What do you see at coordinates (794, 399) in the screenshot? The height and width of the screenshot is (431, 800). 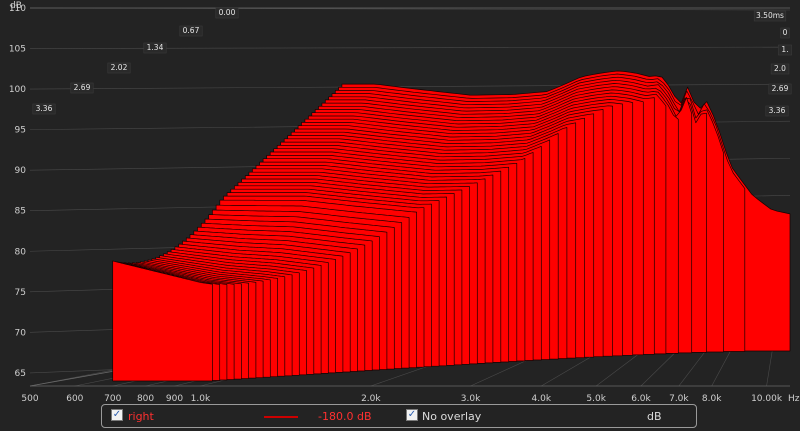 I see `x-axis-unit: Hz` at bounding box center [794, 399].